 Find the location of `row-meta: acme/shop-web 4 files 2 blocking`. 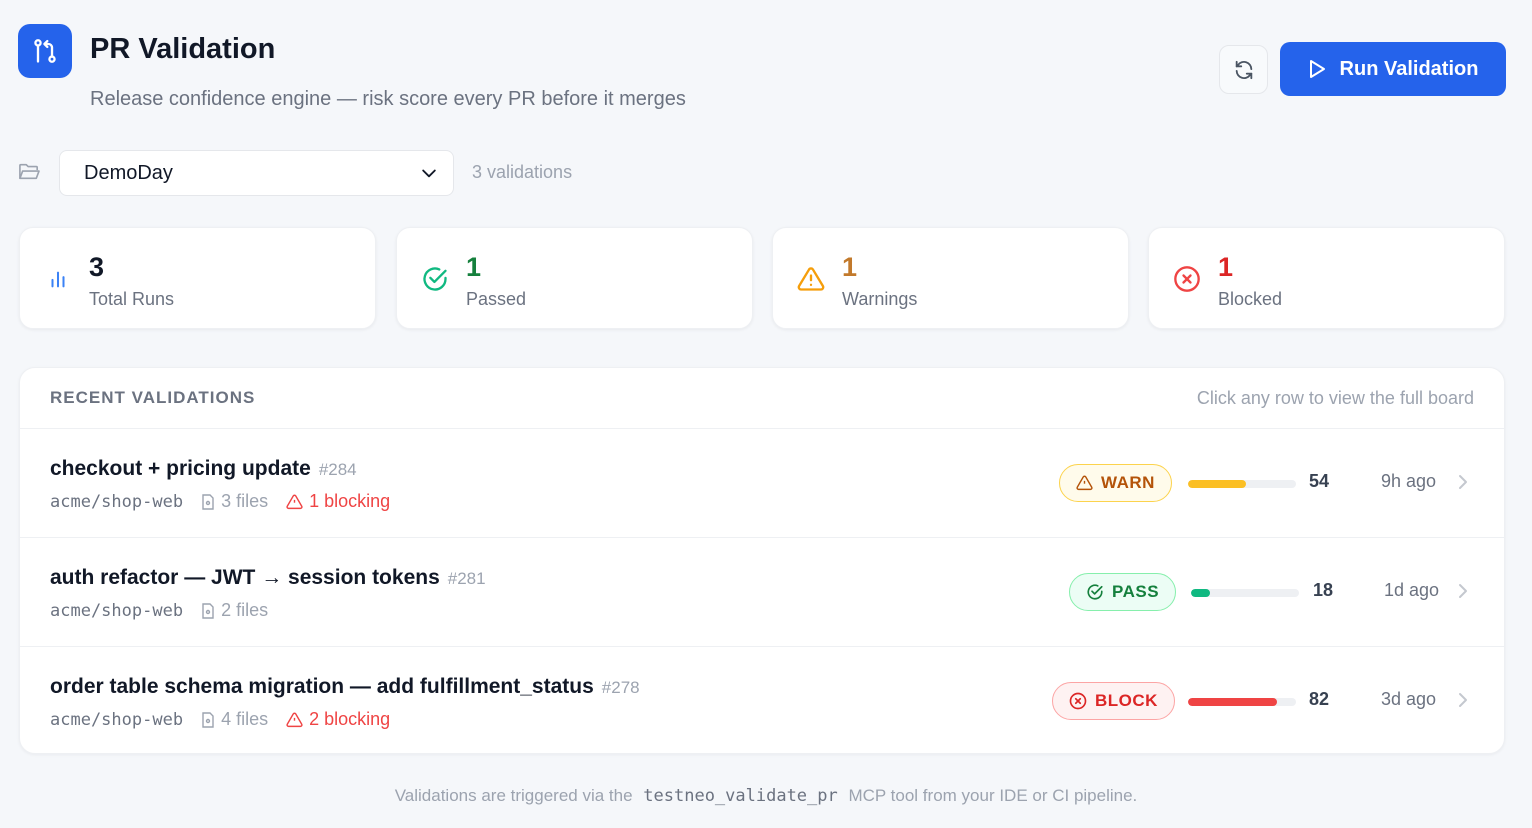

row-meta: acme/shop-web 4 files 2 blocking is located at coordinates (220, 719).